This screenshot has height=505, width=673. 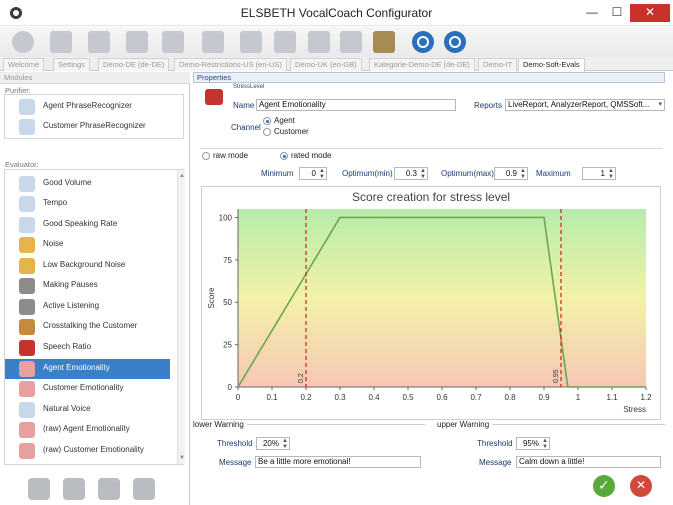 I want to click on list-item: (raw) Agent Emotionality, so click(x=87, y=430).